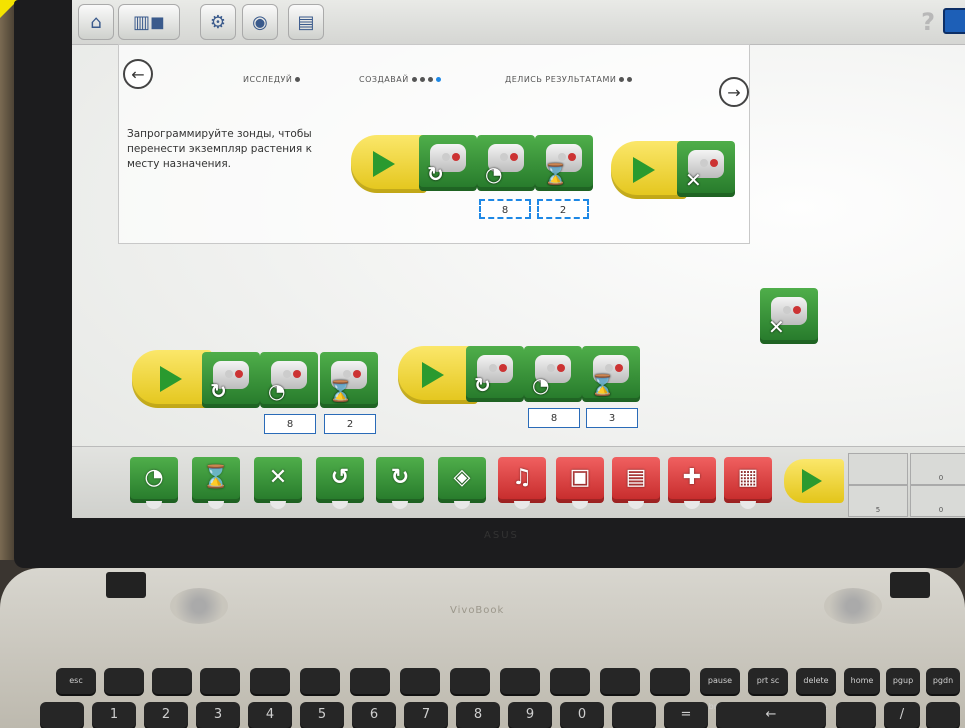 The image size is (965, 728). Describe the element at coordinates (636, 483) in the screenshot. I see `display-number-icon: ▤` at that location.